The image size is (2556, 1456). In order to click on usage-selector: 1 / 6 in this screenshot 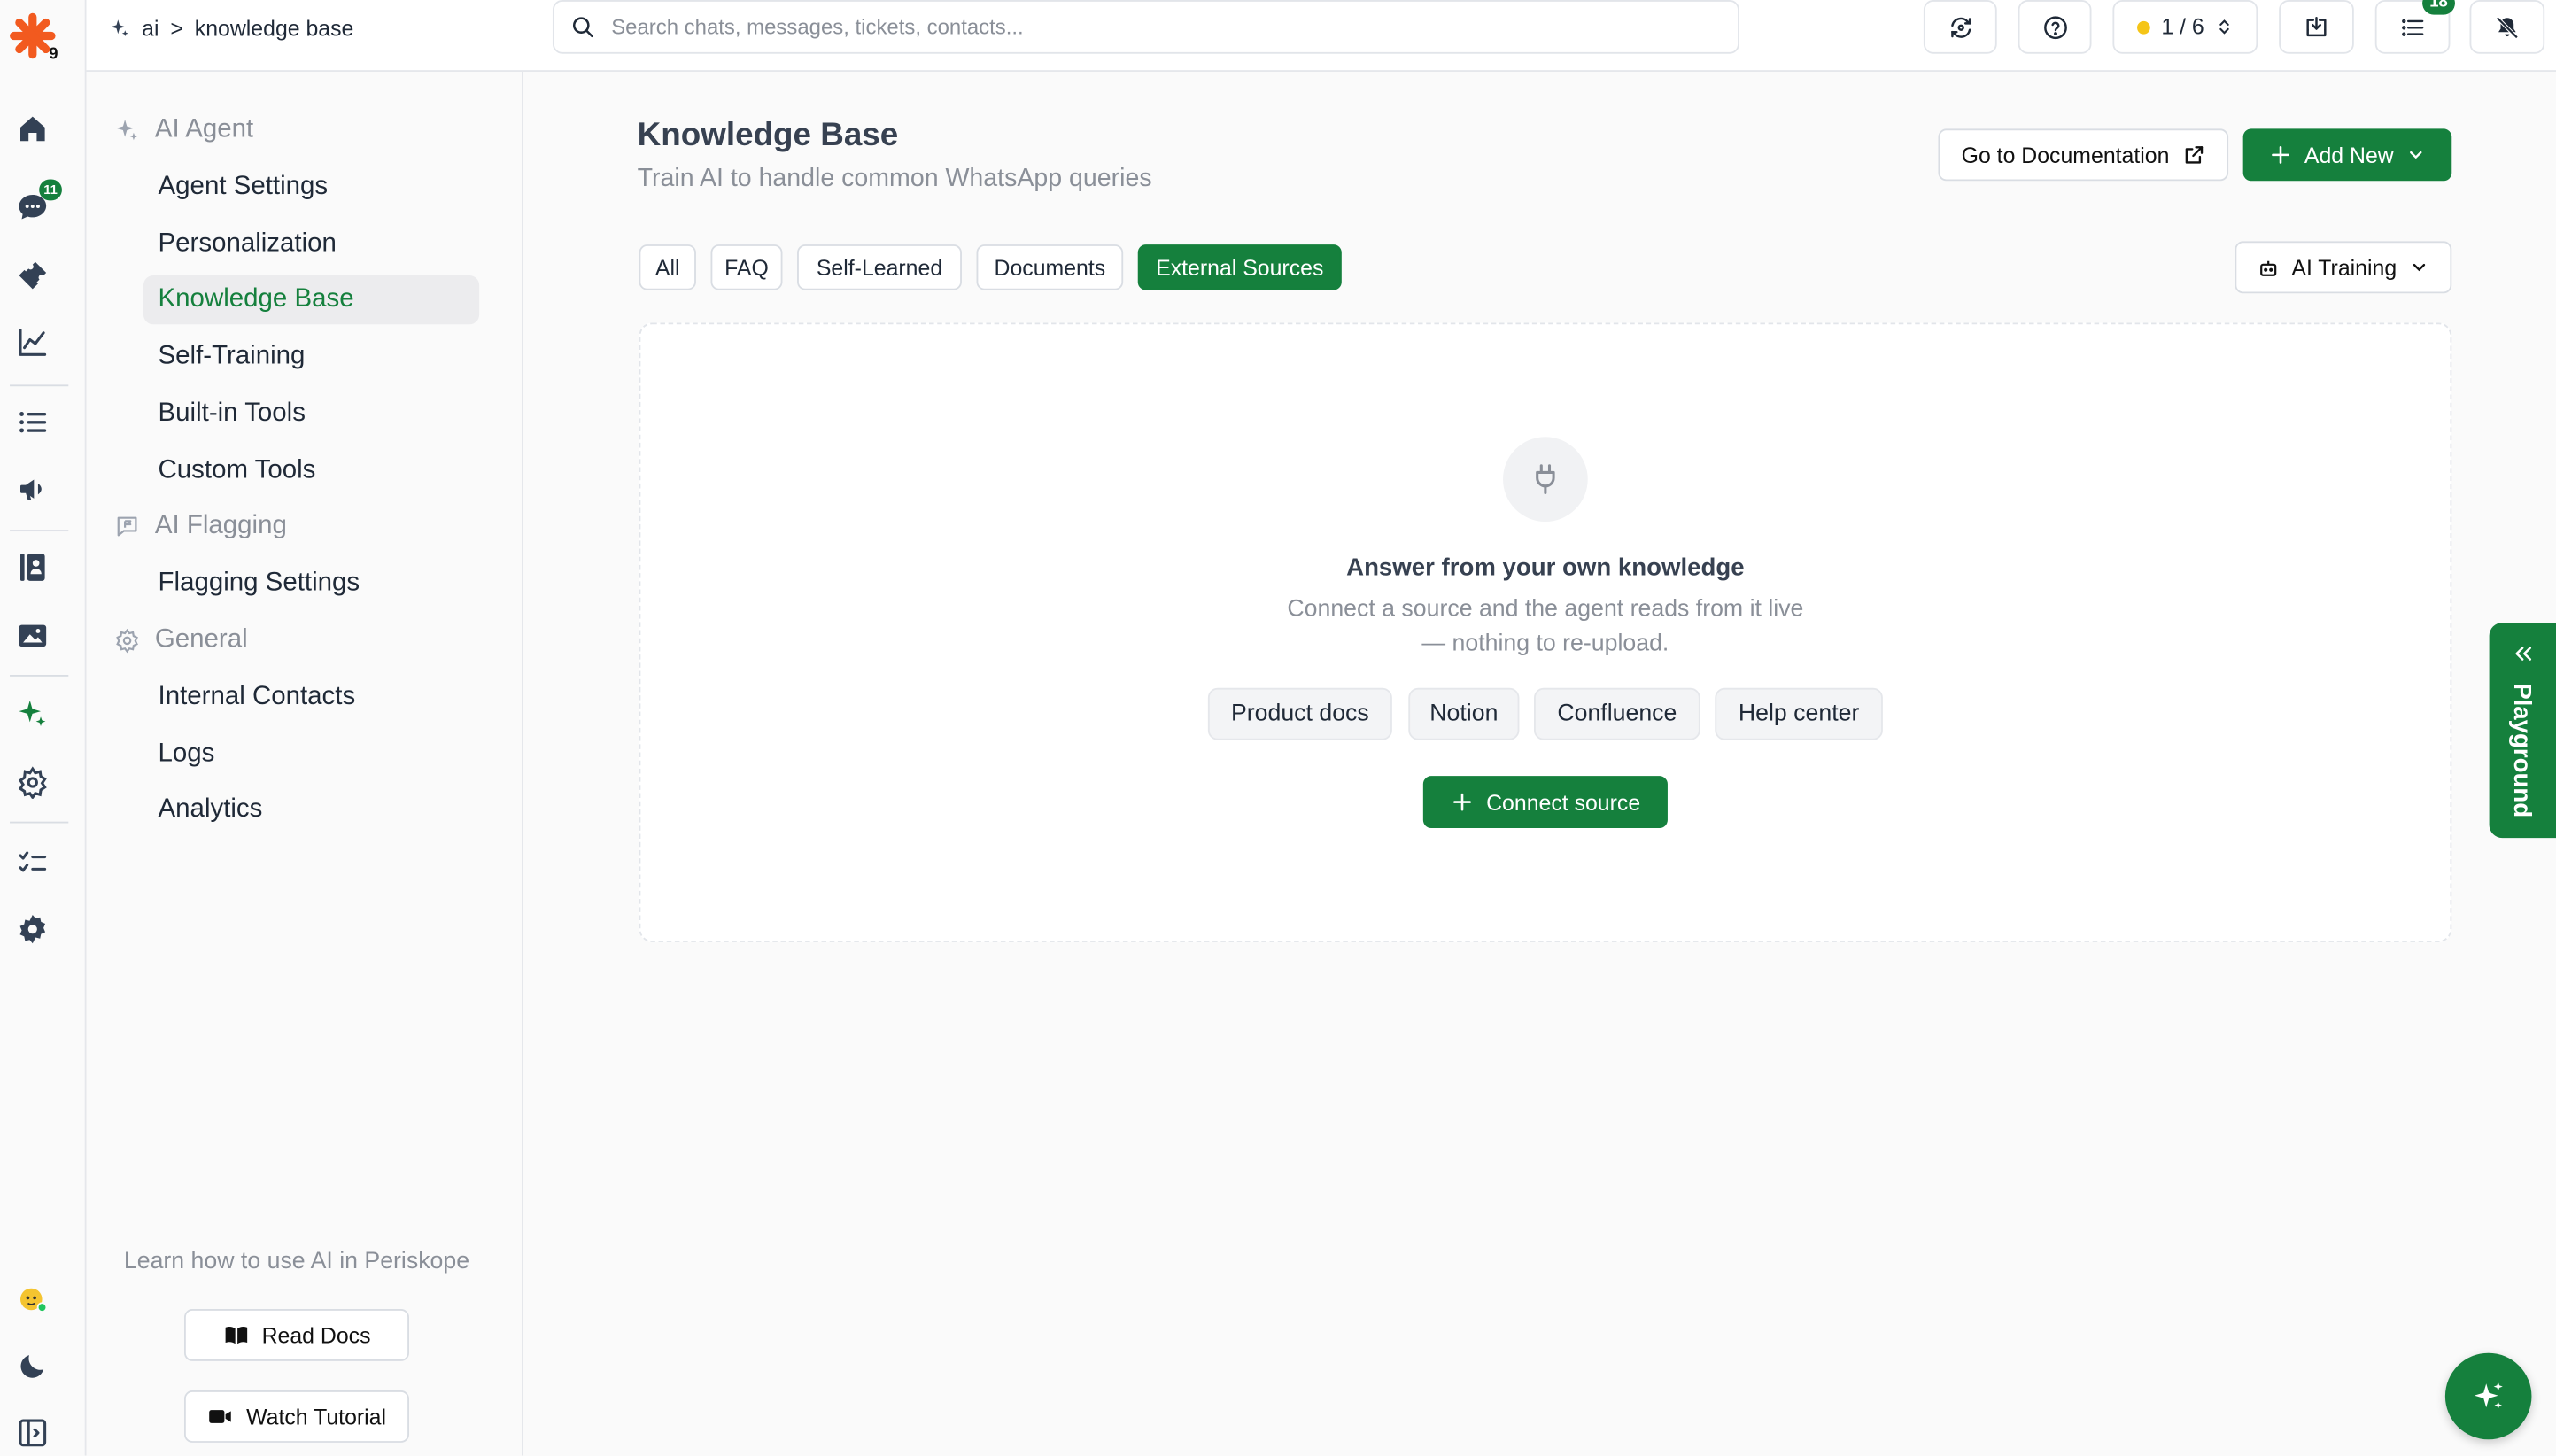, I will do `click(2185, 27)`.